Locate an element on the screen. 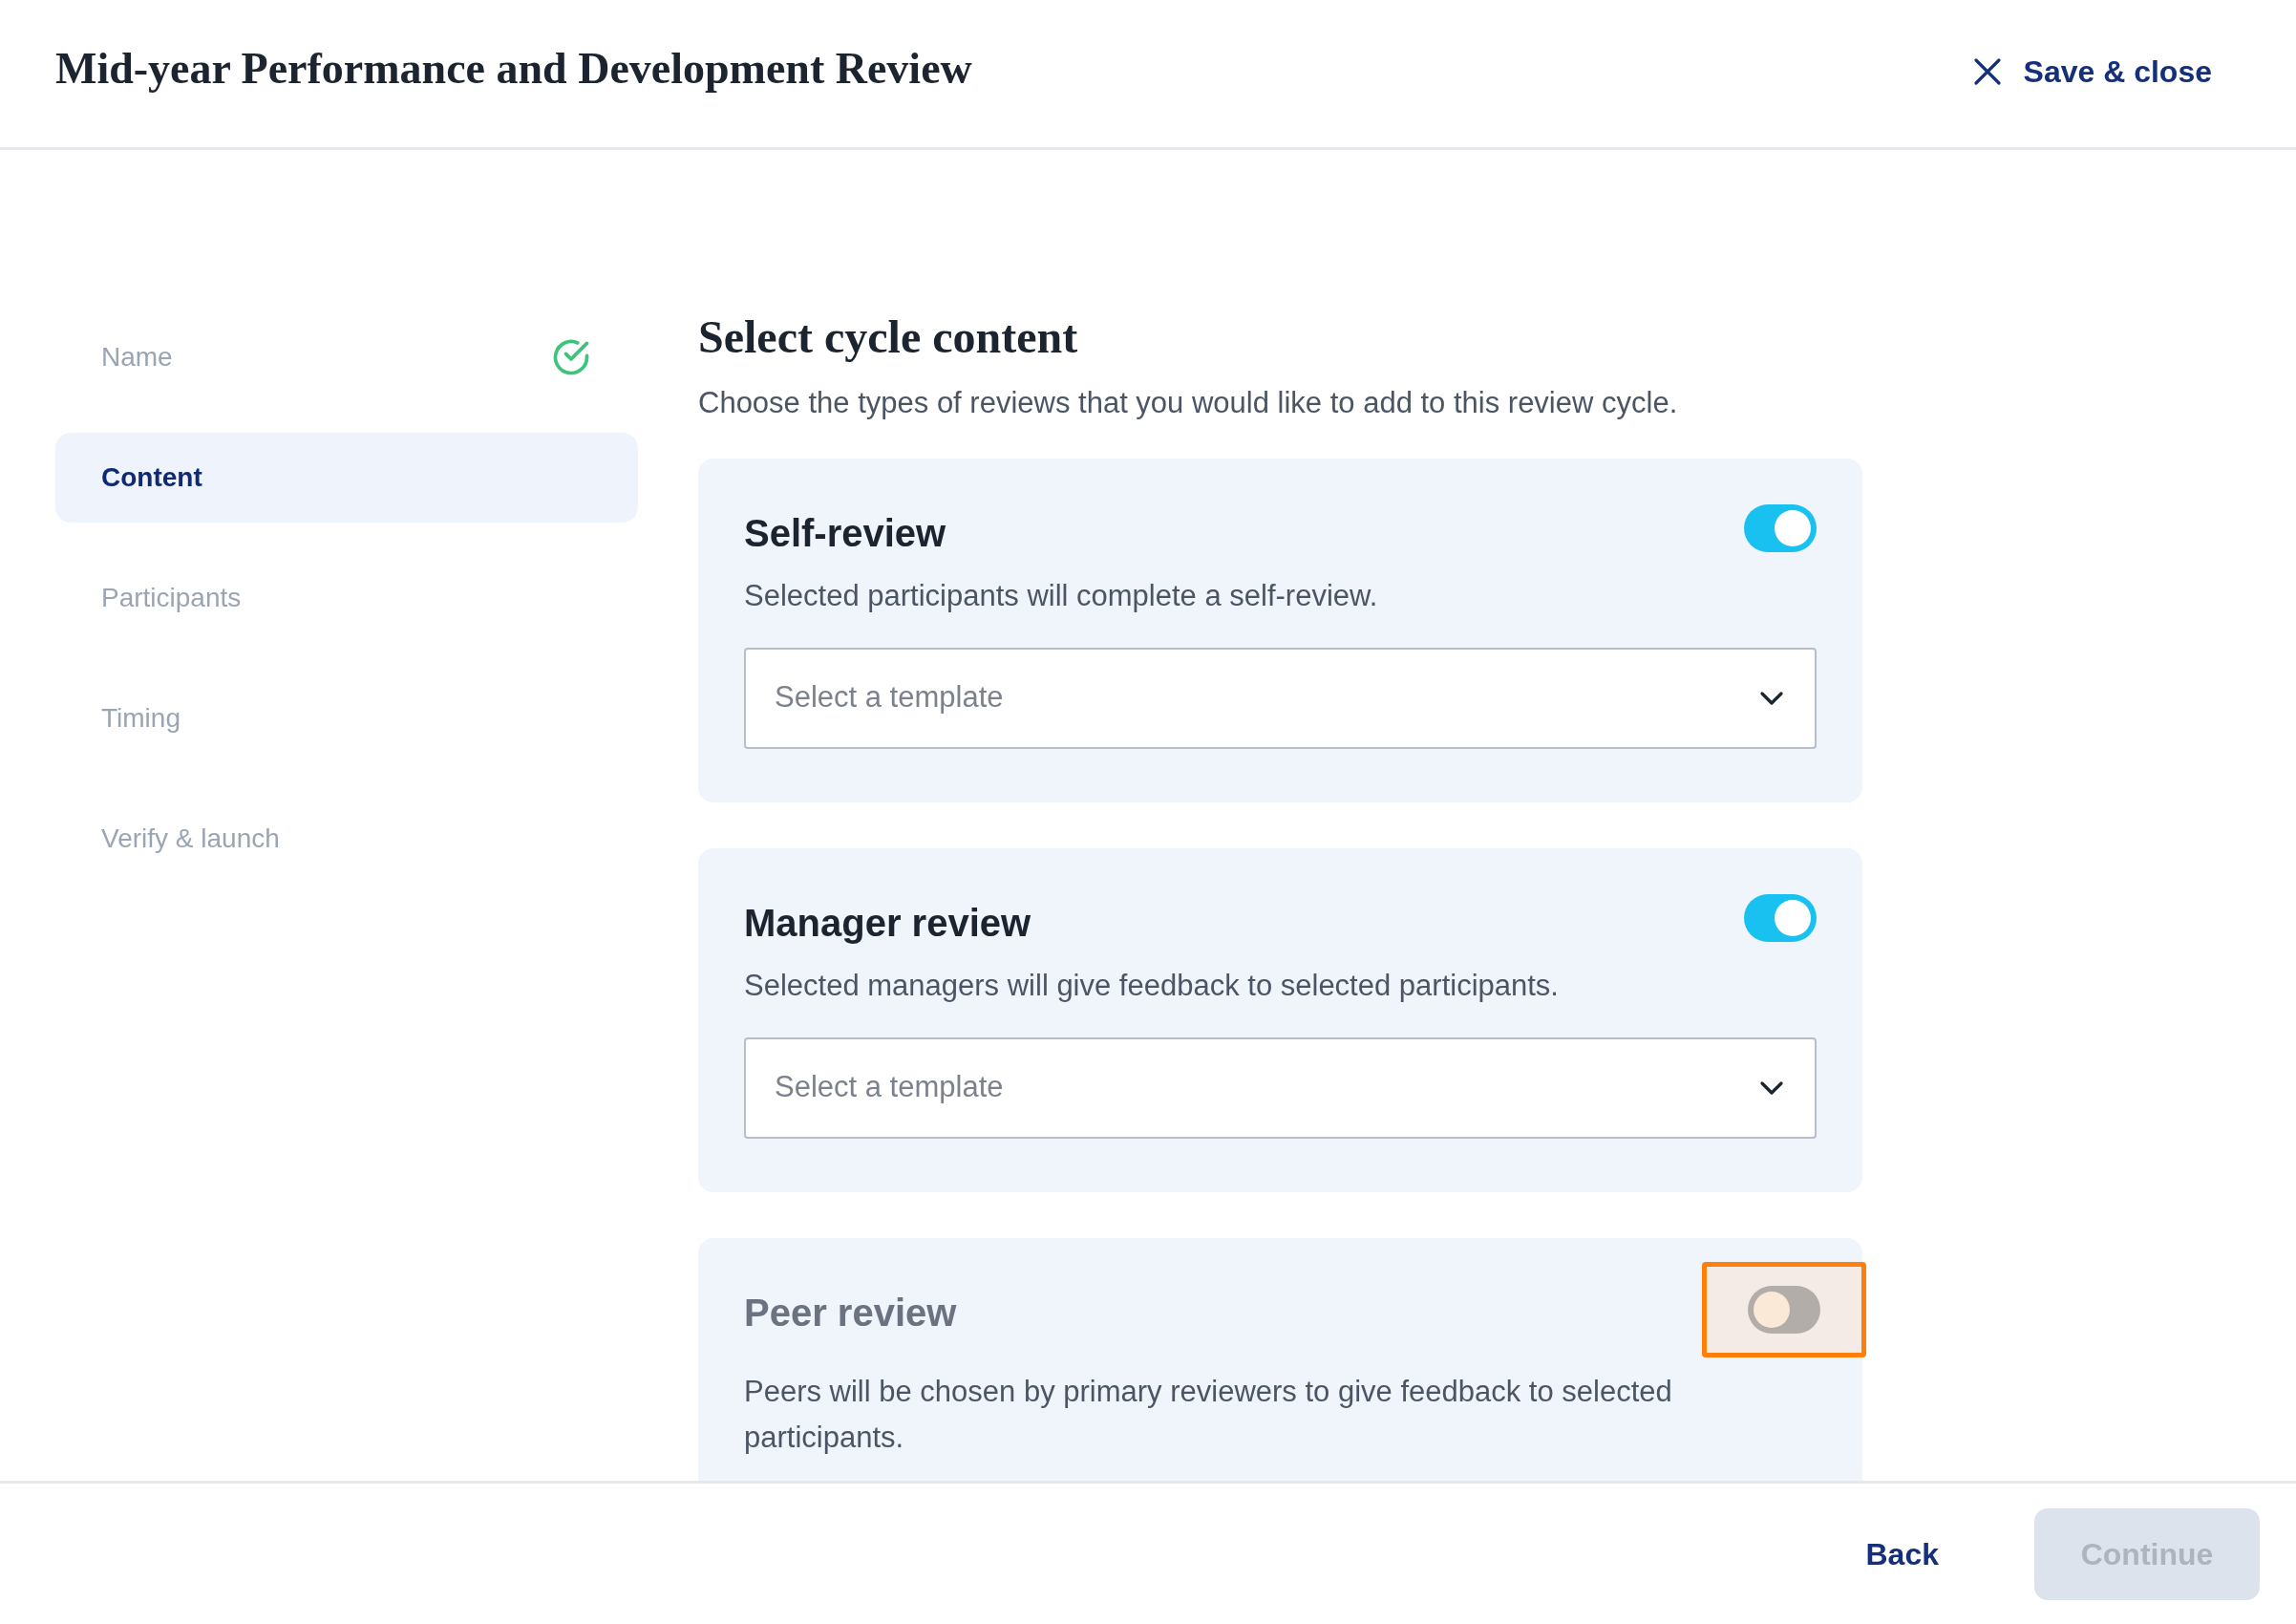 The width and height of the screenshot is (2296, 1624). step-tab: Participants is located at coordinates (346, 598).